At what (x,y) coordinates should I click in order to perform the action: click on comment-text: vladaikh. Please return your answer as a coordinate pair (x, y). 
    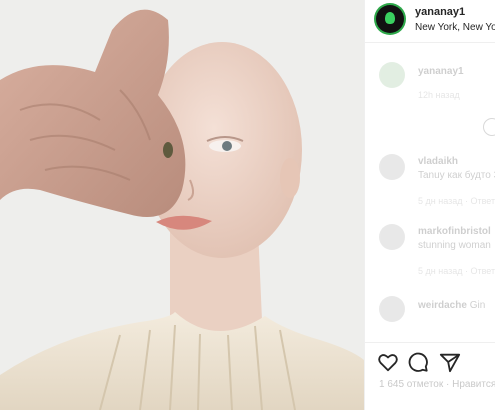
    Looking at the image, I should click on (438, 161).